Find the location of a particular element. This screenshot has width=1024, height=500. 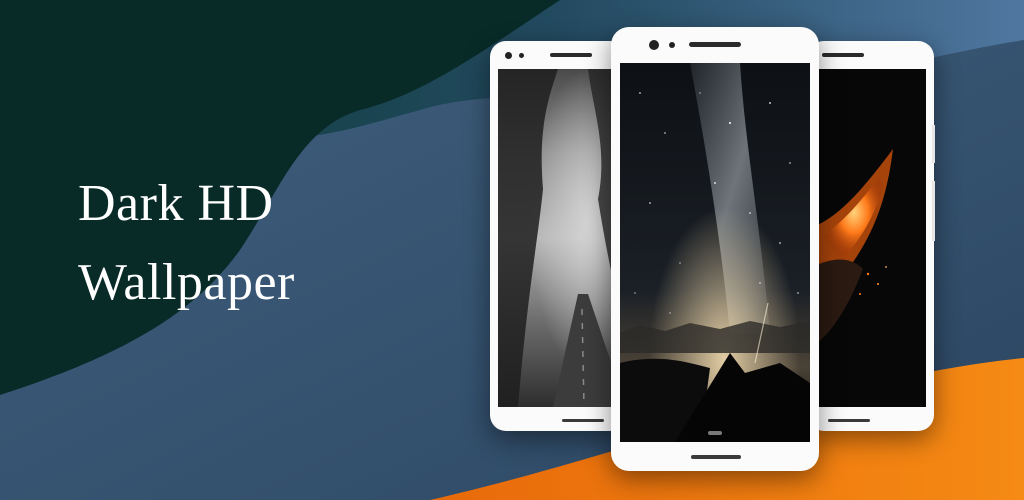

wallpaper-foggy-forest is located at coordinates (562, 238).